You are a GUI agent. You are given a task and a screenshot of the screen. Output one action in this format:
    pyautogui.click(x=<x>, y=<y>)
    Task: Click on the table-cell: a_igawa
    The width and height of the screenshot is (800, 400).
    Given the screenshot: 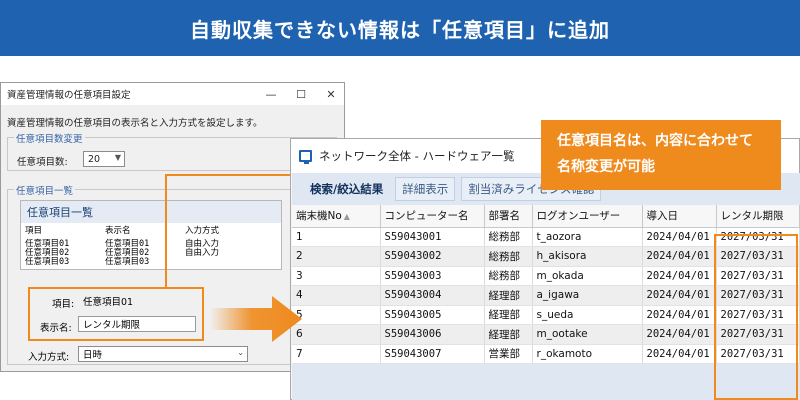 What is the action you would take?
    pyautogui.click(x=587, y=295)
    